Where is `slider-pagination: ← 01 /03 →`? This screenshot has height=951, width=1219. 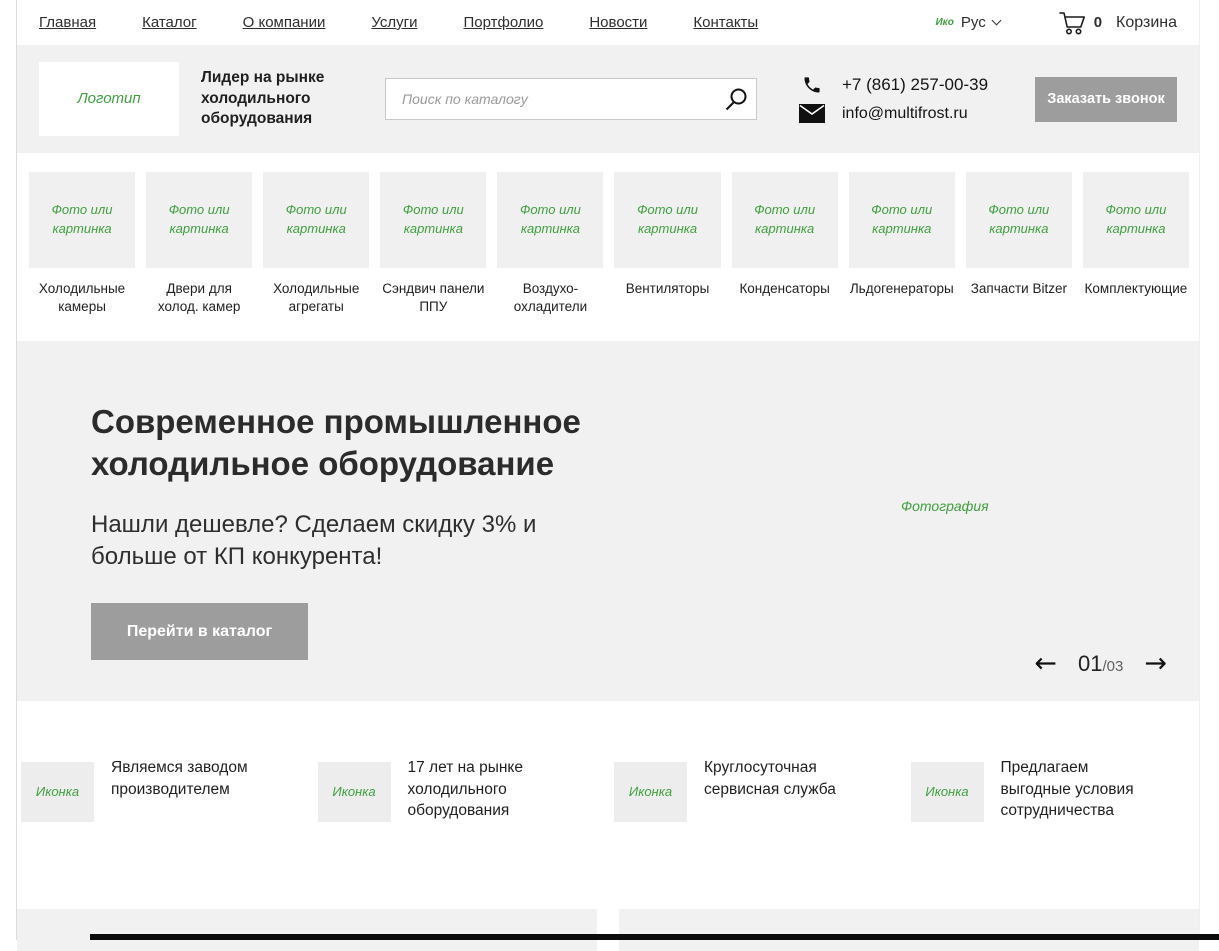 slider-pagination: ← 01 /03 → is located at coordinates (1100, 663).